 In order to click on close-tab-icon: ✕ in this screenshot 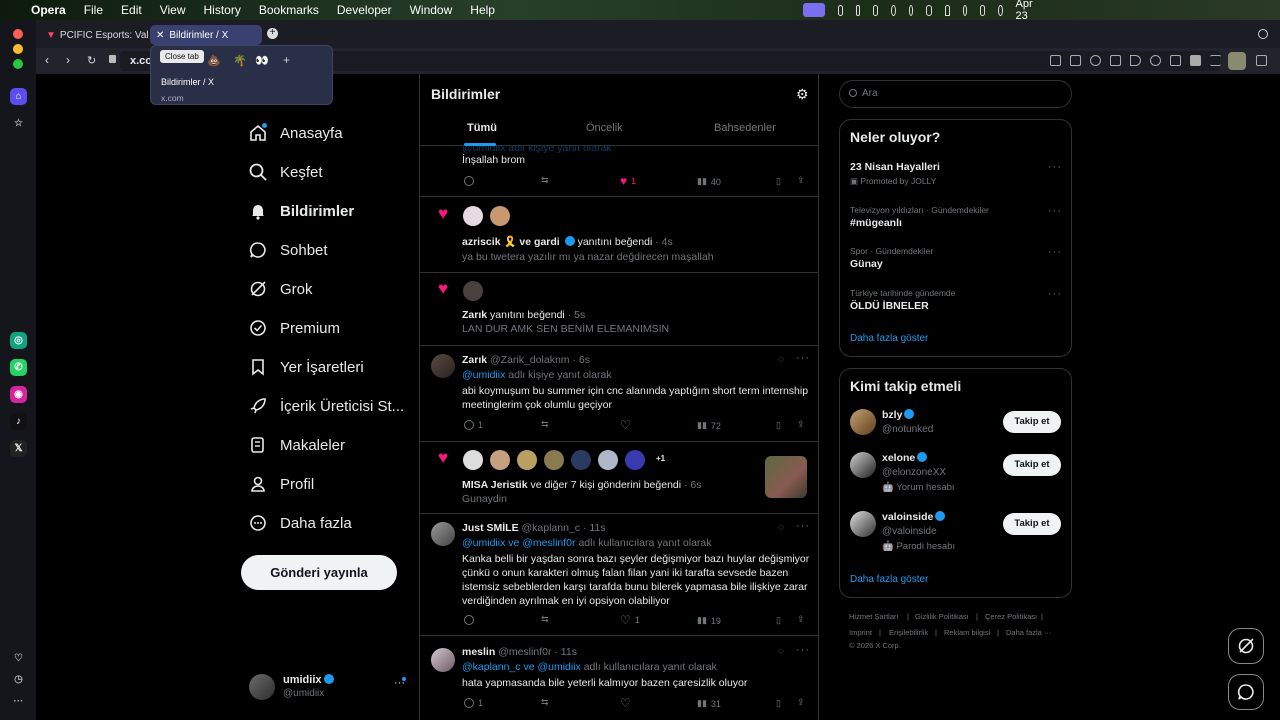, I will do `click(160, 35)`.